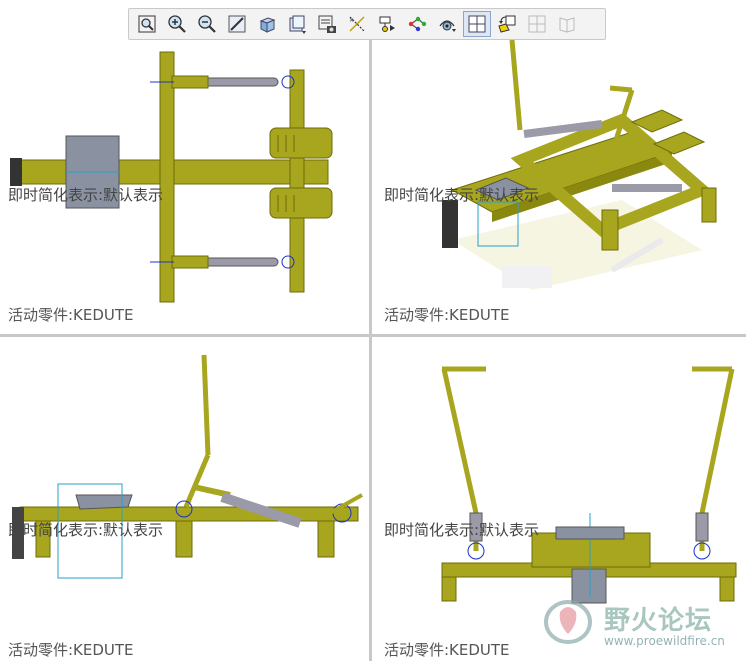 The width and height of the screenshot is (746, 661). Describe the element at coordinates (417, 24) in the screenshot. I see `connection-icon` at that location.